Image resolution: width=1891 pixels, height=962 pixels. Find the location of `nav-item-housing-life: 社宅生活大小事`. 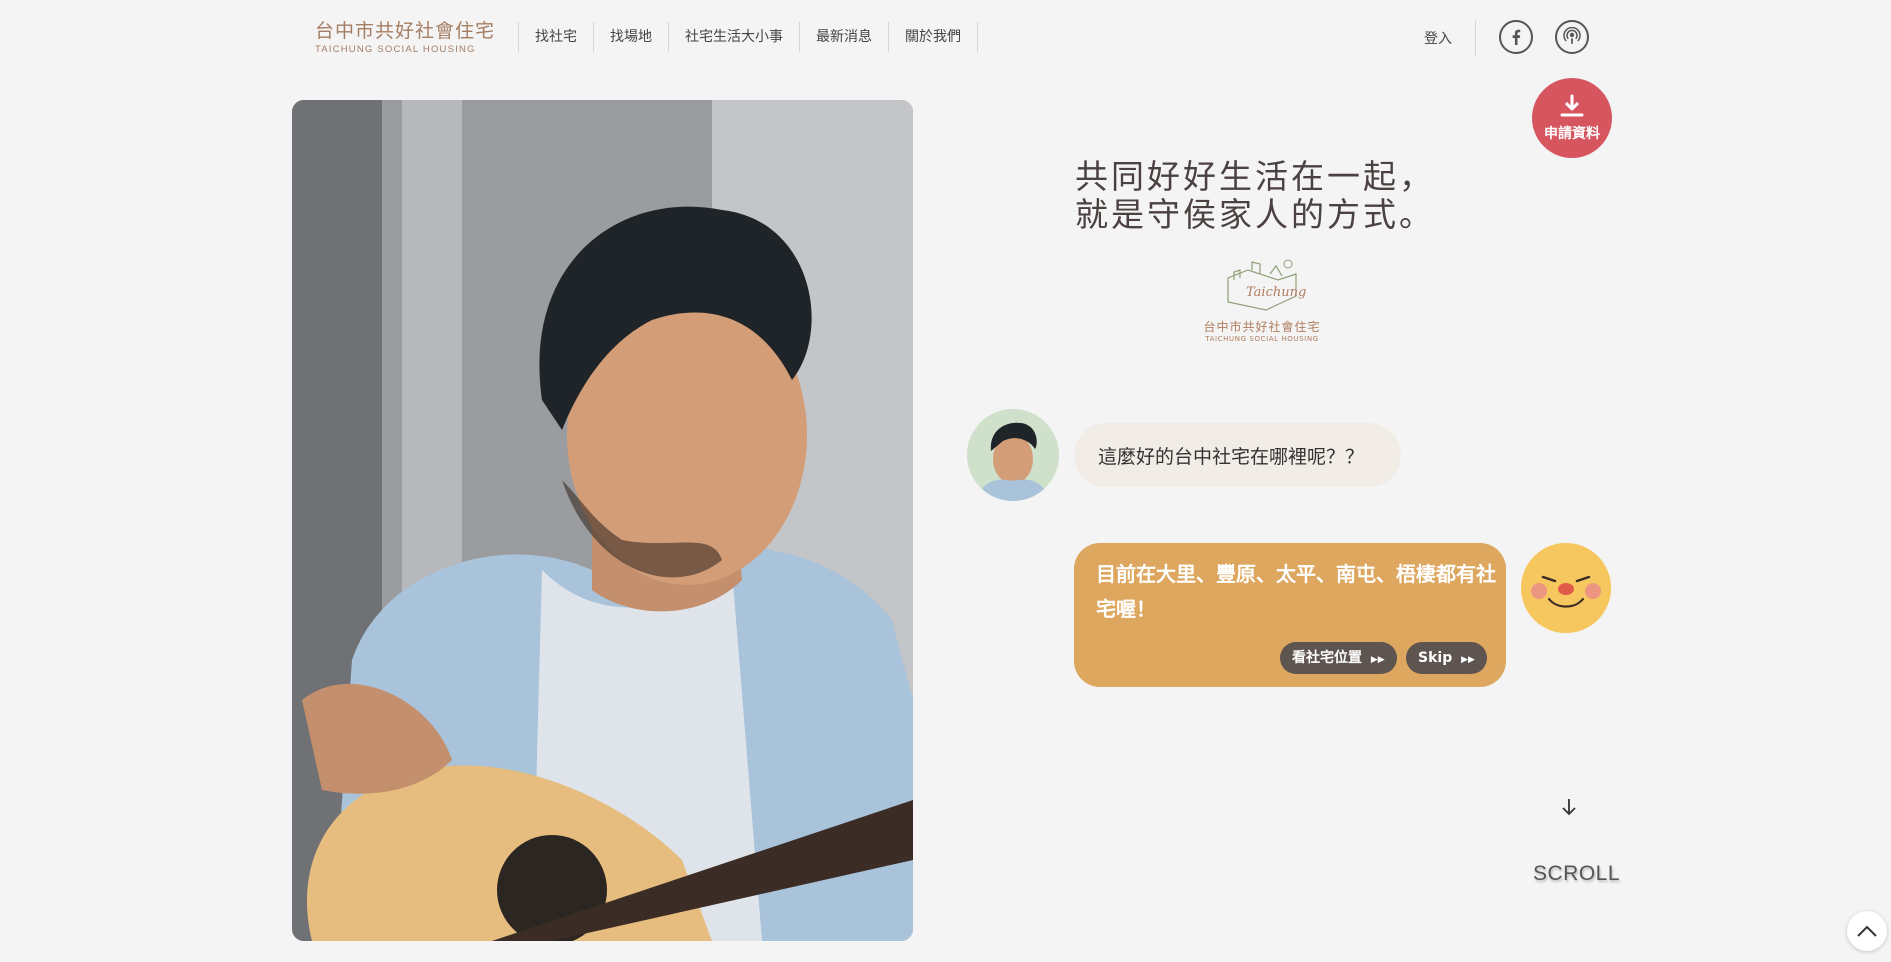

nav-item-housing-life: 社宅生活大小事 is located at coordinates (734, 37).